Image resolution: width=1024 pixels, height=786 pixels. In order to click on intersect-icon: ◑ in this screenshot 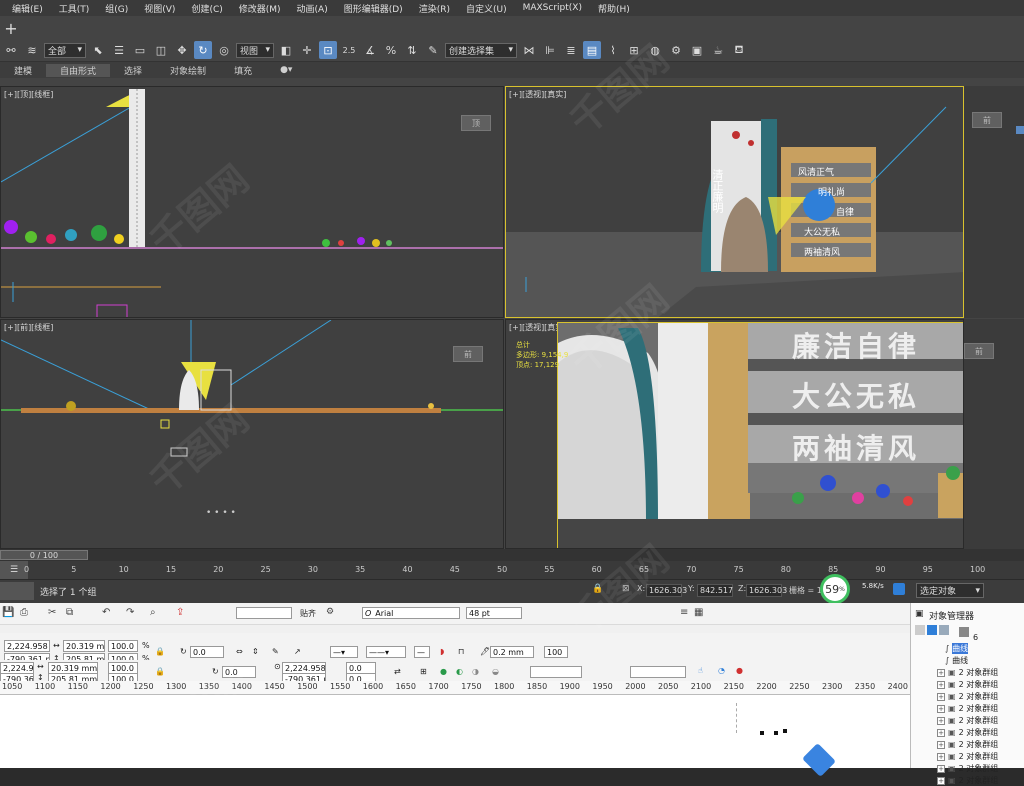, I will do `click(475, 671)`.